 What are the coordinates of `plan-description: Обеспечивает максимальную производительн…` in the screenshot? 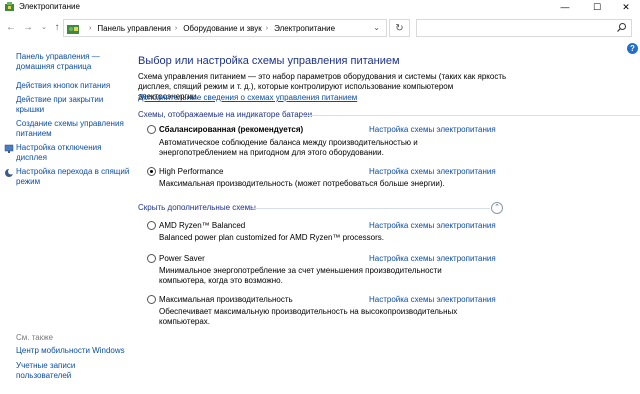 It's located at (308, 316).